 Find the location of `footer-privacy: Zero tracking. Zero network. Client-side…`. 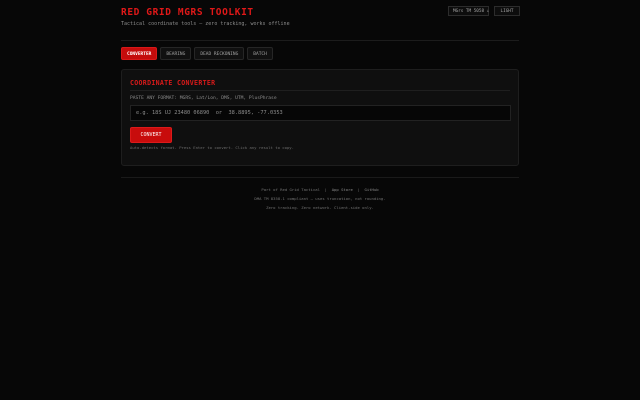

footer-privacy: Zero tracking. Zero network. Client-side… is located at coordinates (320, 207).